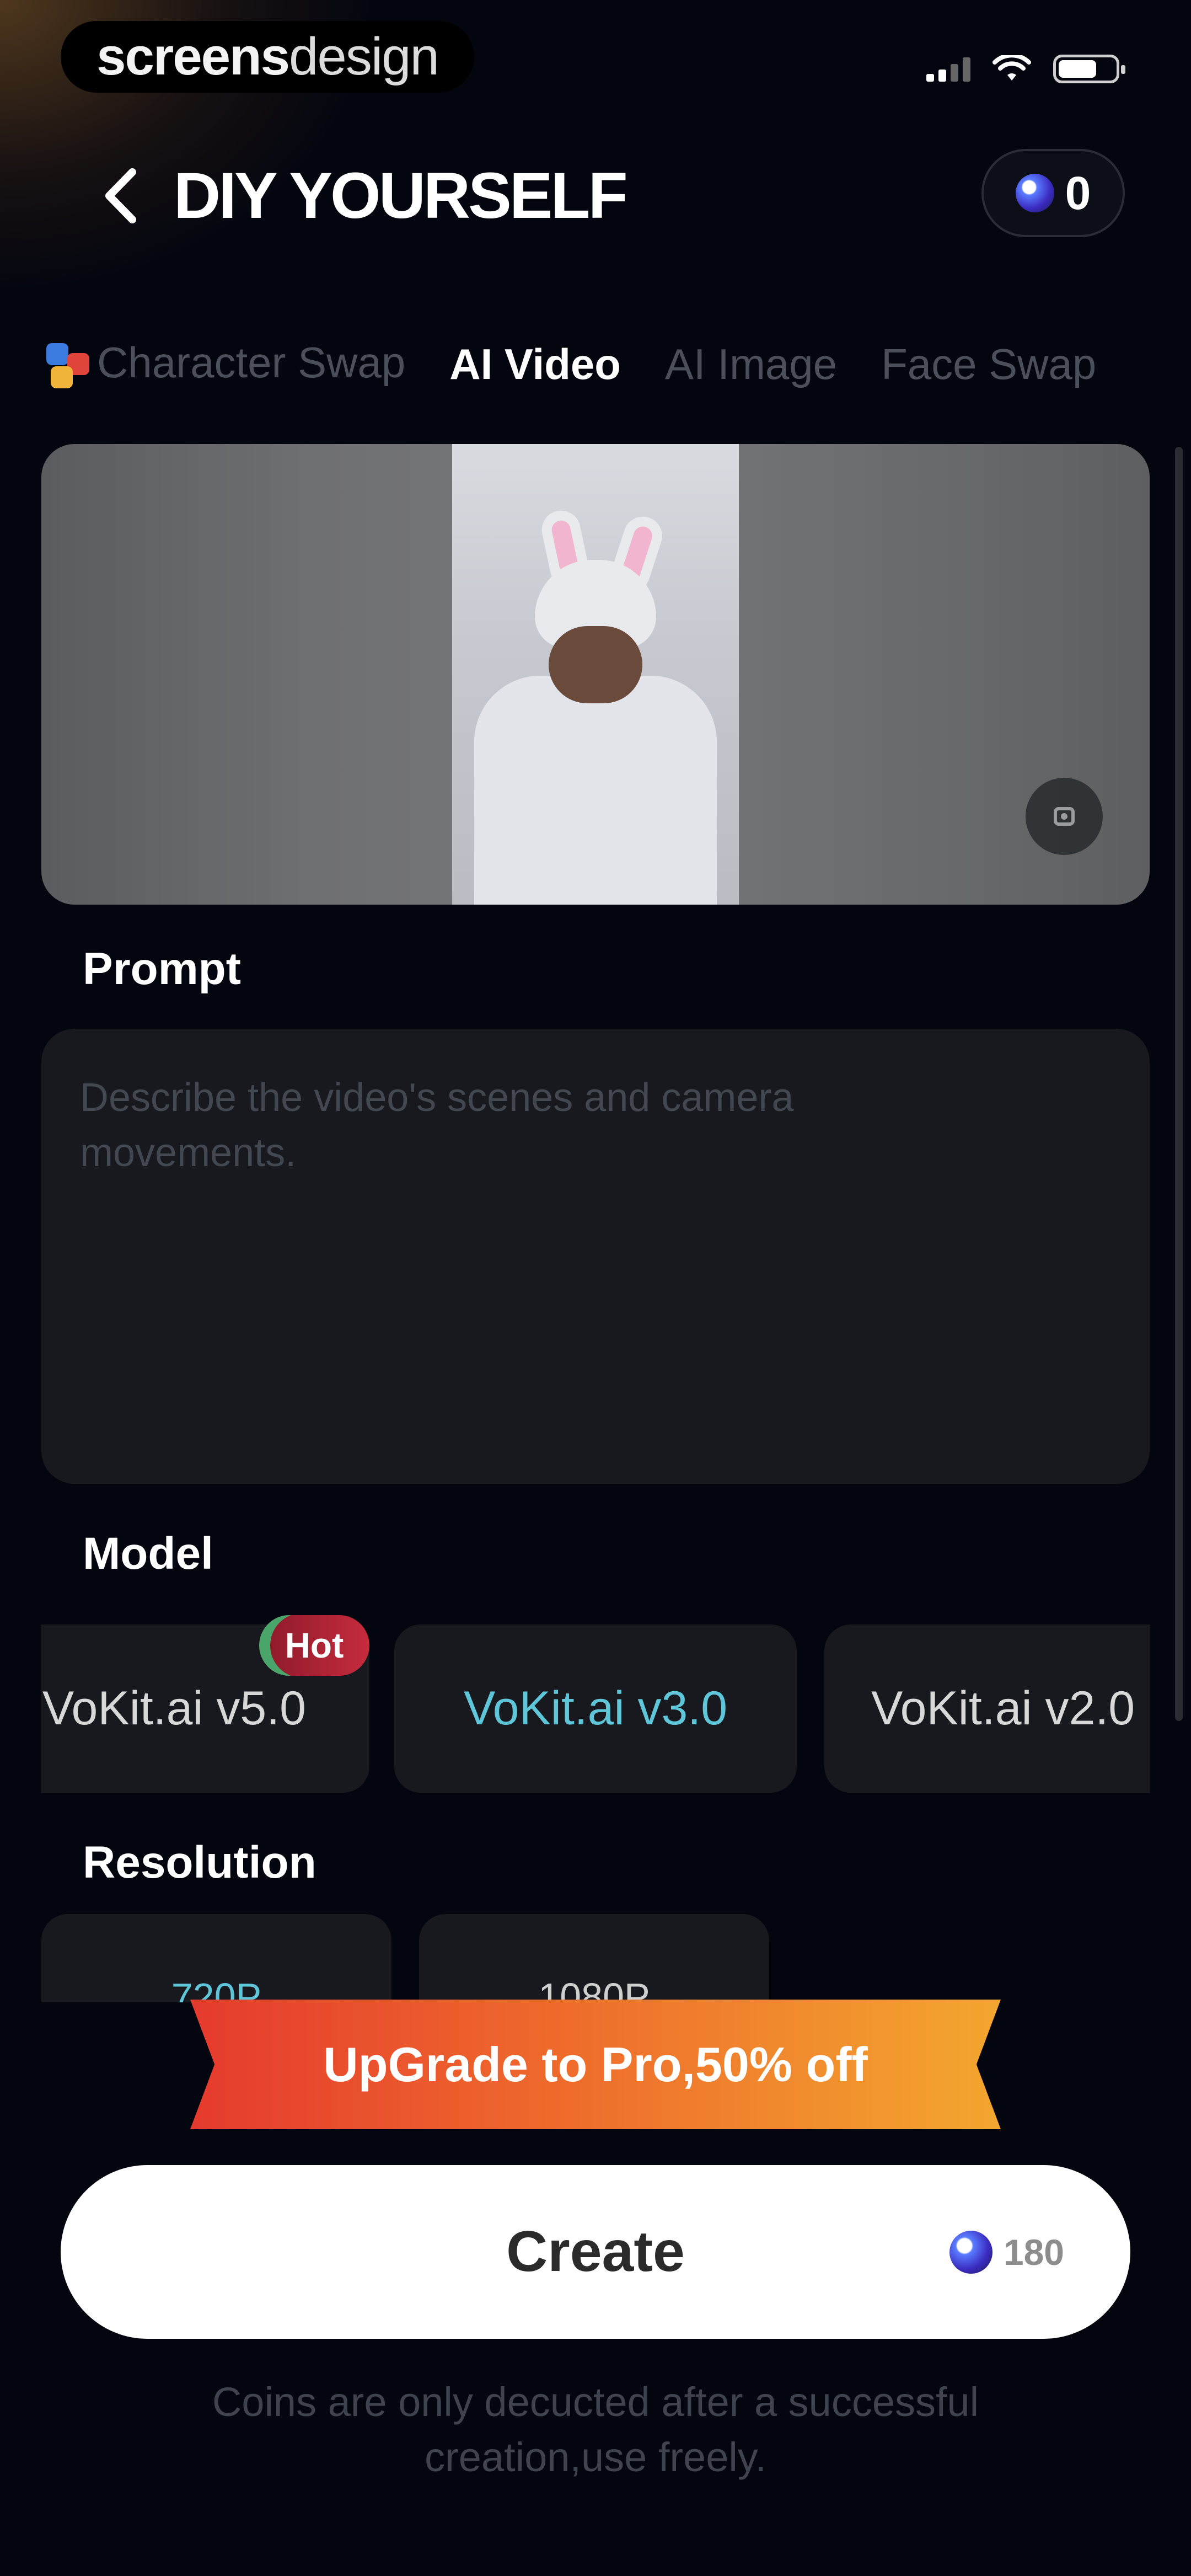 Image resolution: width=1191 pixels, height=2576 pixels. I want to click on resolution-option-1080p: 1080P, so click(594, 1958).